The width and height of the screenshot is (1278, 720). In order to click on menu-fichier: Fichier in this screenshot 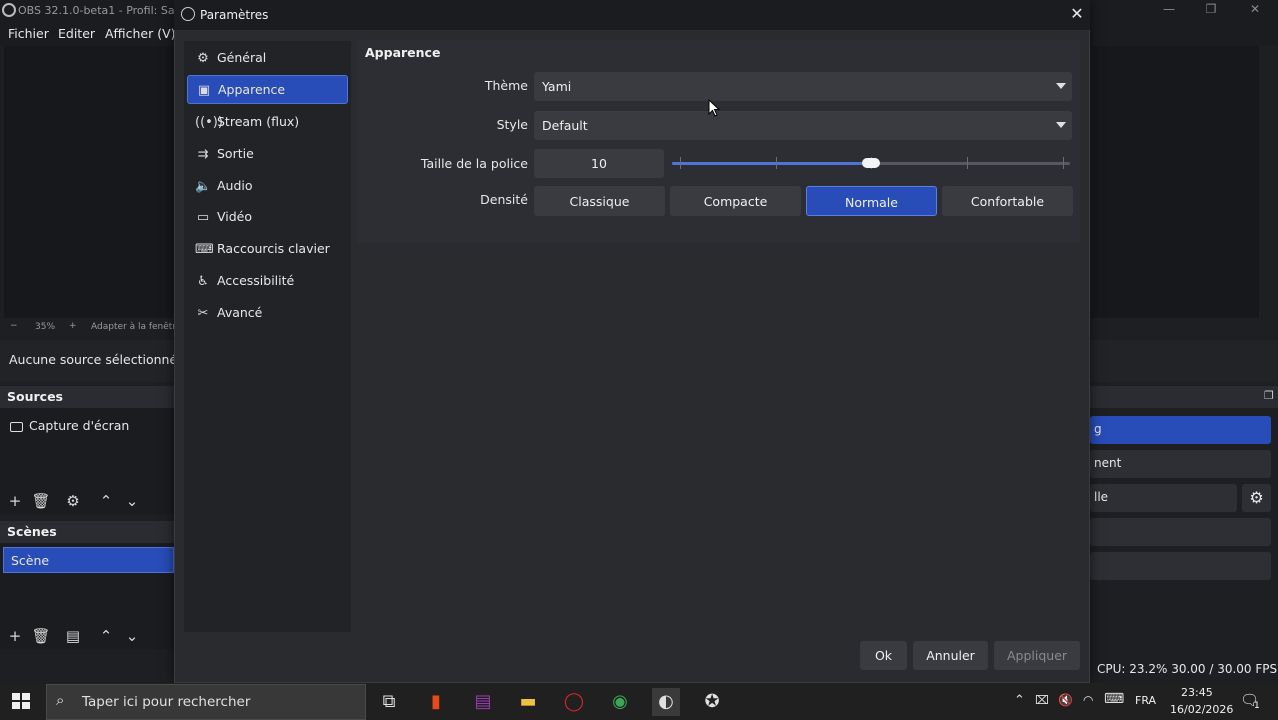, I will do `click(28, 33)`.